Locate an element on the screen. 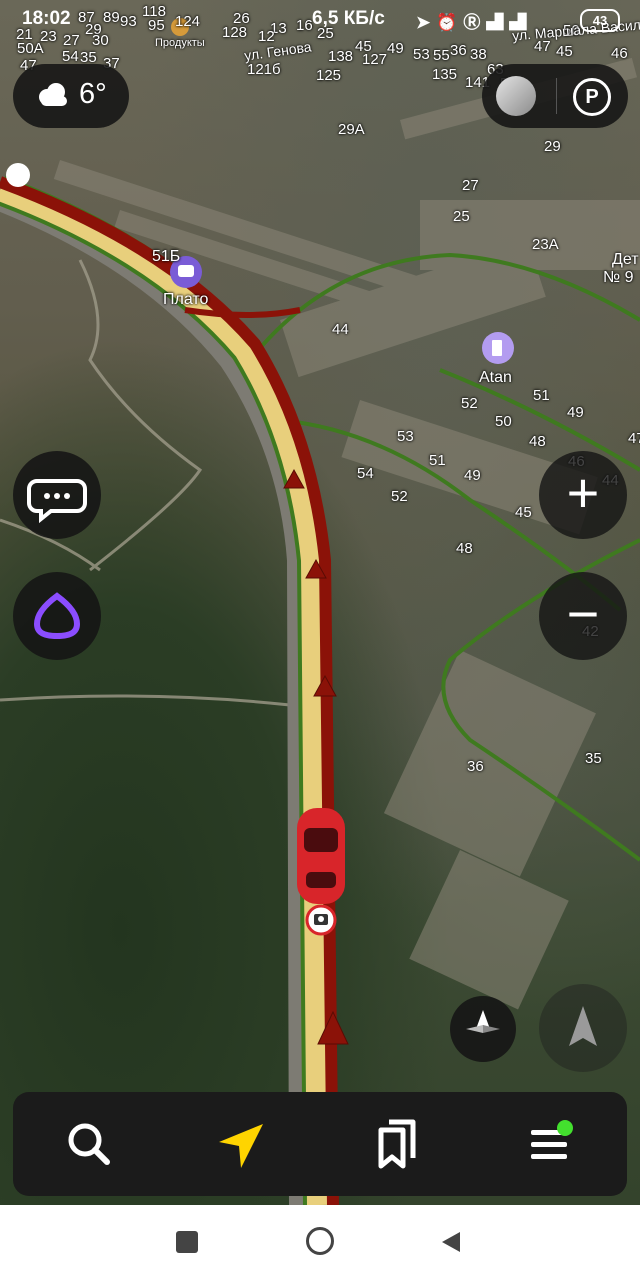 The image size is (640, 1280). house-number: 55 is located at coordinates (441, 55).